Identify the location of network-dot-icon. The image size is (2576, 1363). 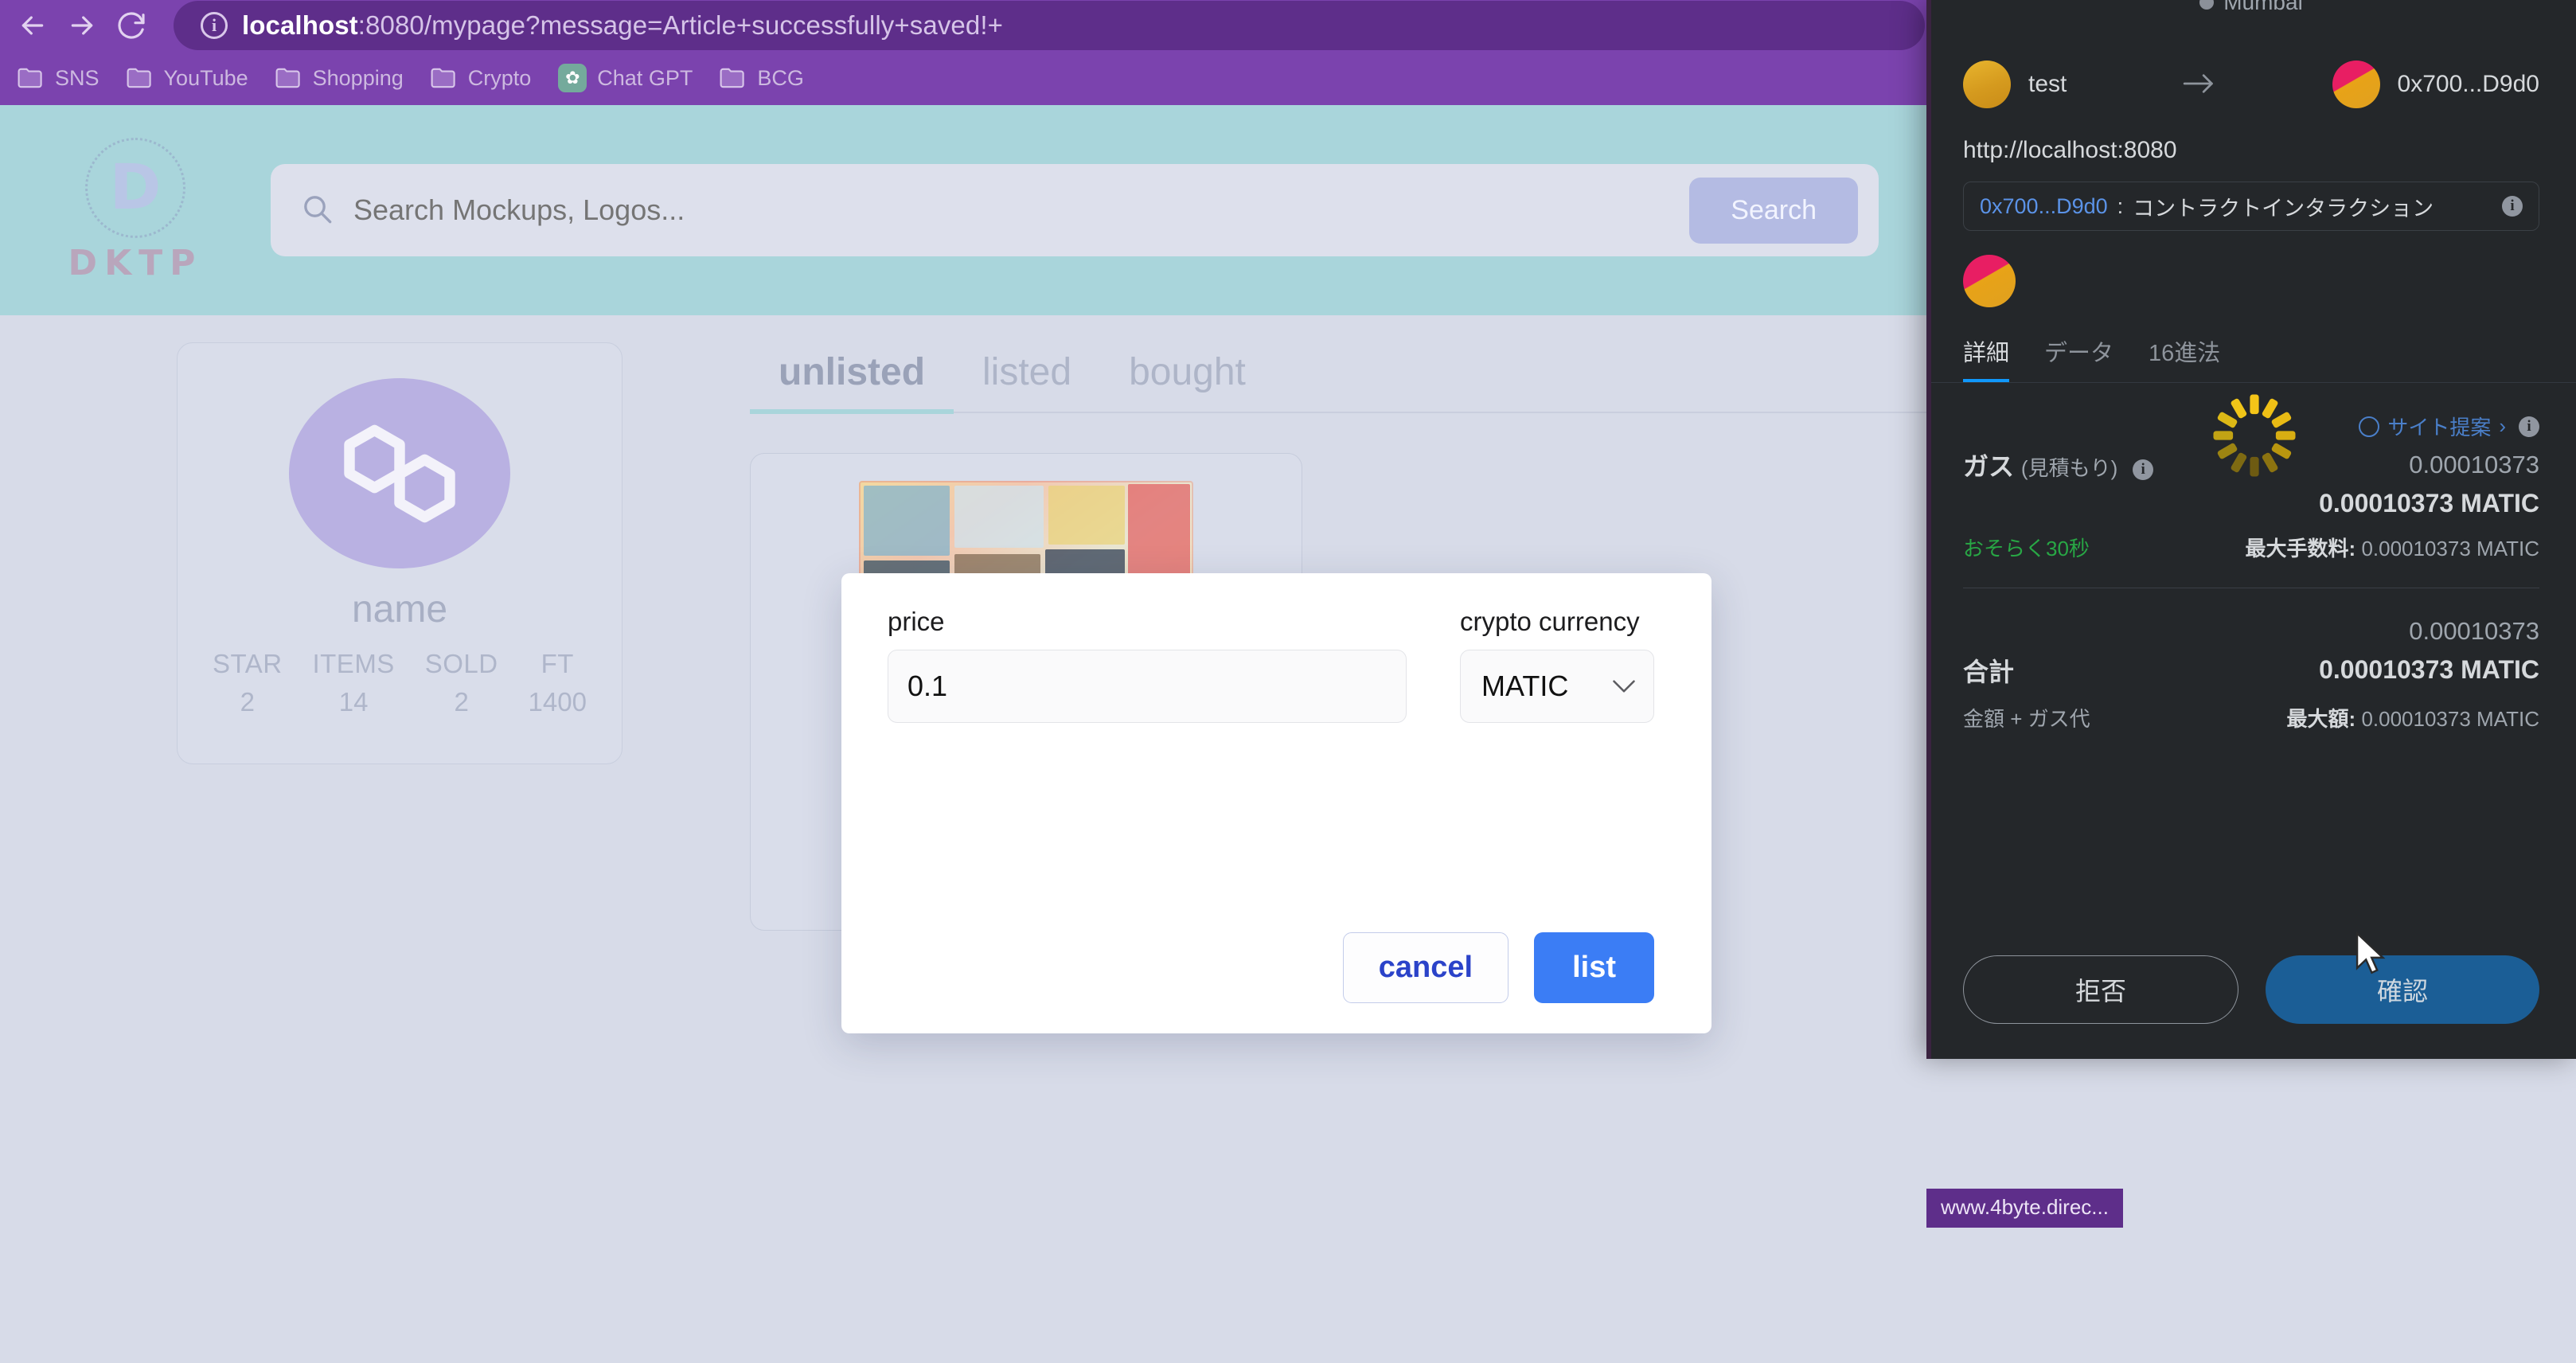
(2207, 5).